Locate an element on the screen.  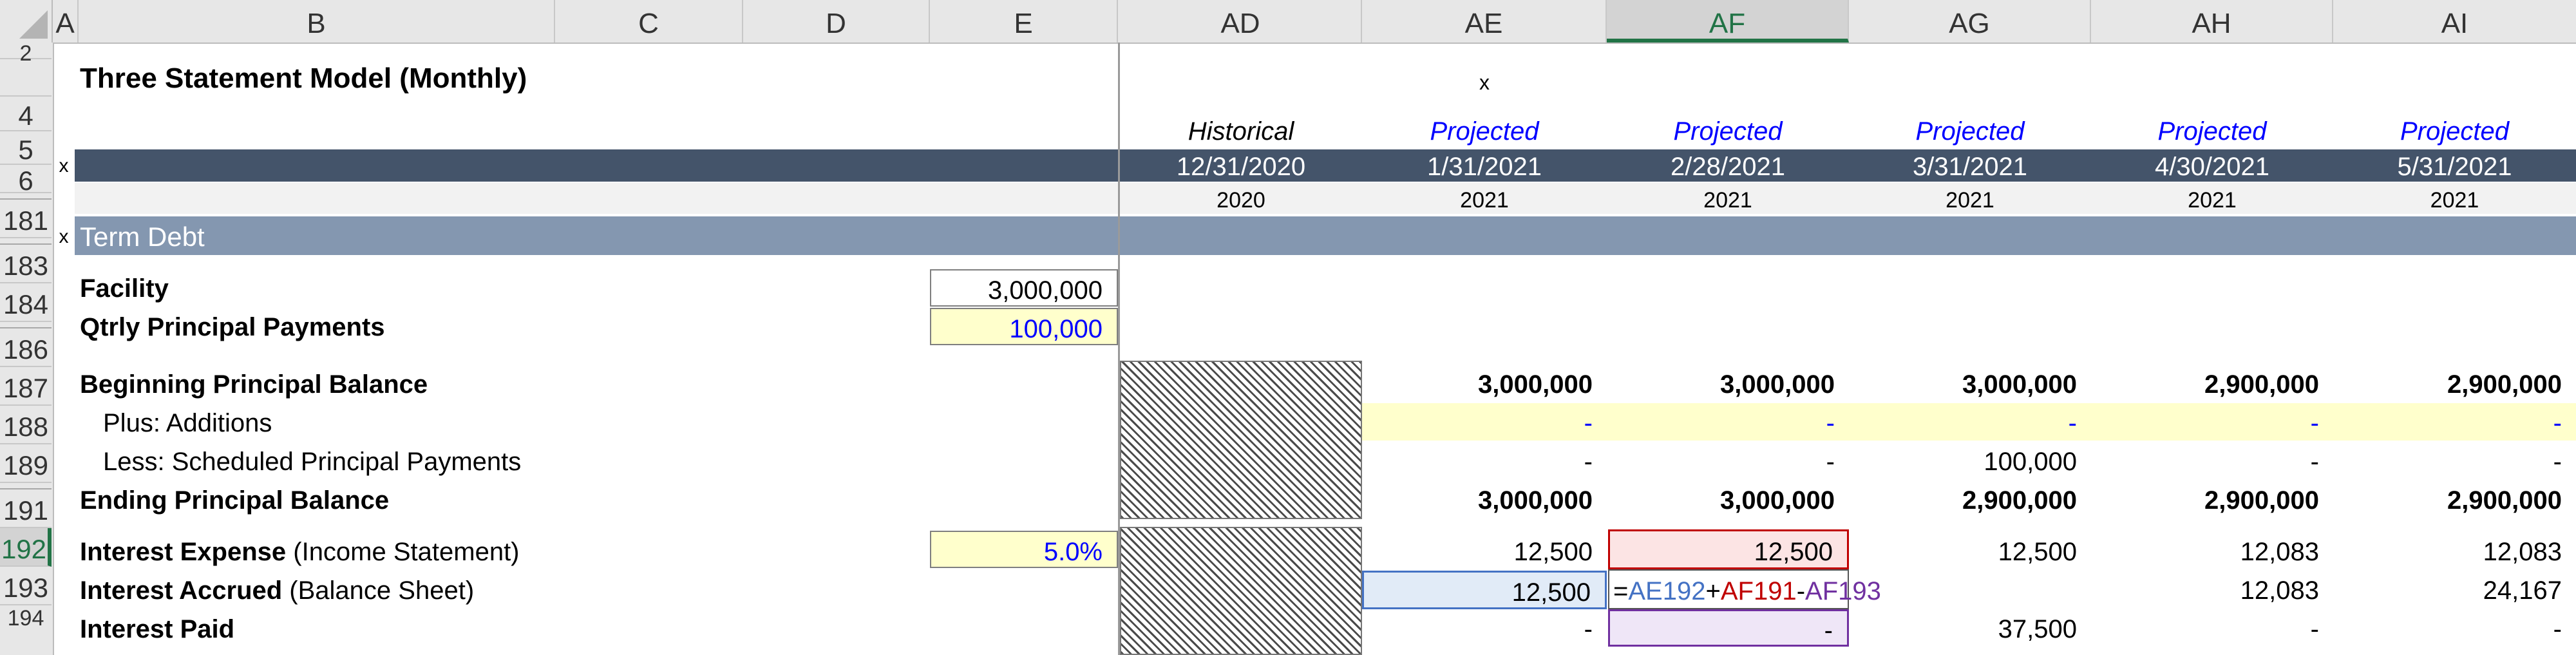
formula-ref-af191: AF191 is located at coordinates (1758, 591).